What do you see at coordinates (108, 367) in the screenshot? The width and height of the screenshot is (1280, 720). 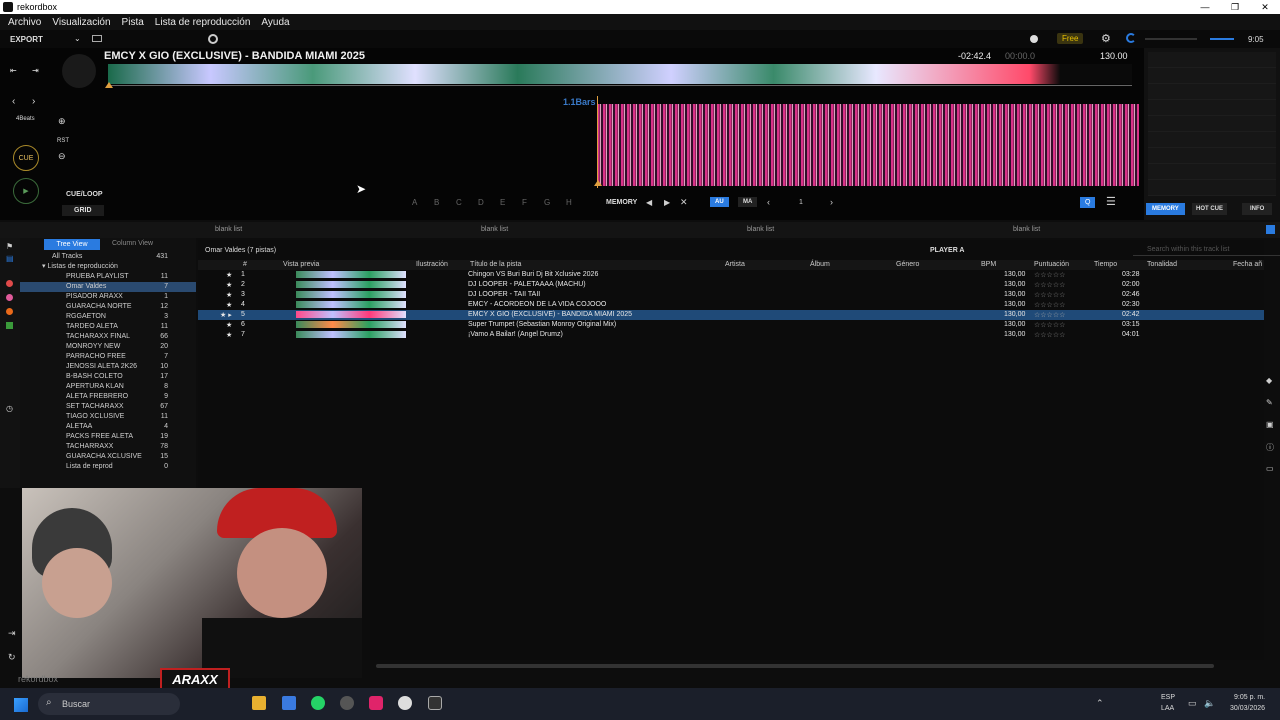 I see `playlist-item: JENOSSI ALETA 2K26 10` at bounding box center [108, 367].